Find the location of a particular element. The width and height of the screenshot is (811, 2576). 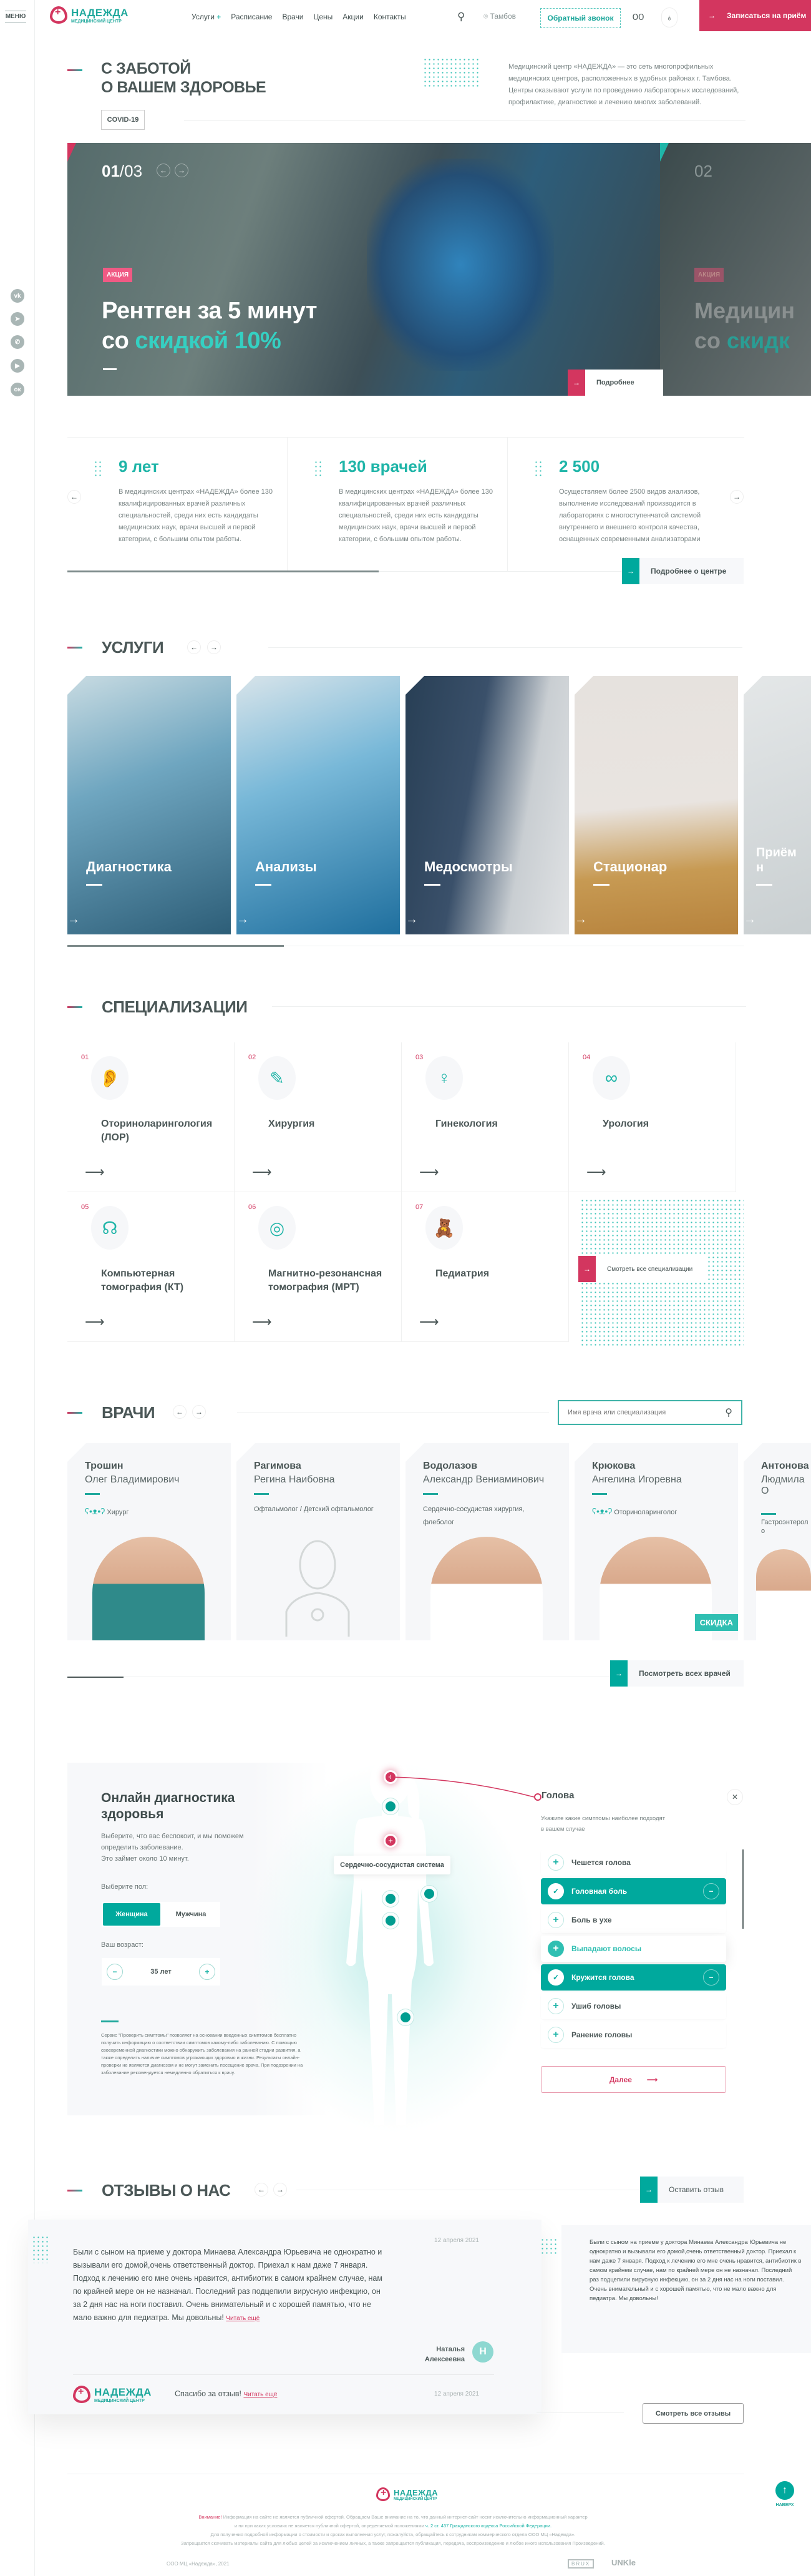

plus-button: + is located at coordinates (207, 1972).